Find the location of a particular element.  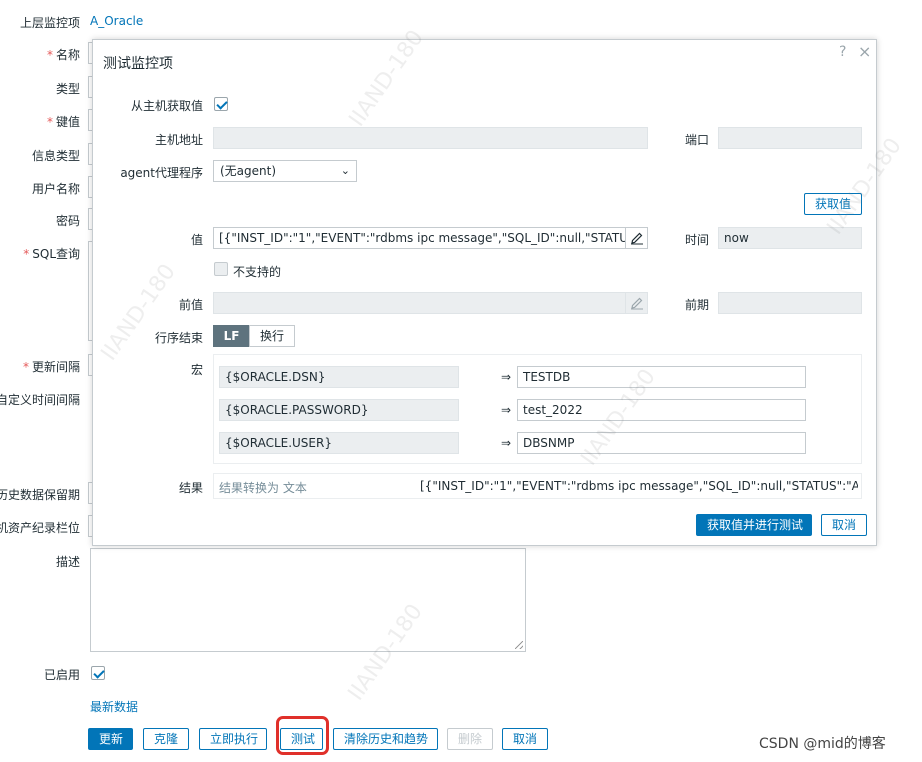

description-label: 描述 is located at coordinates (67, 562).